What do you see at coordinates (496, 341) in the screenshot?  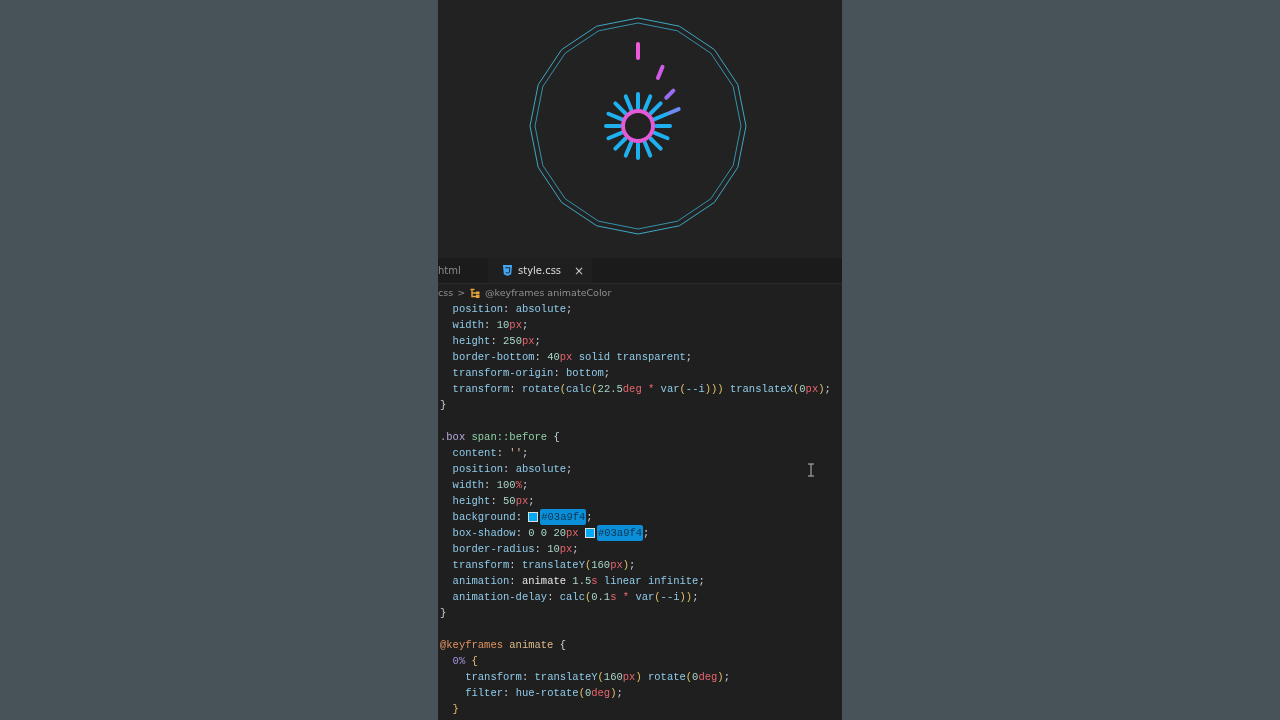 I see `code-line: height: 250px;` at bounding box center [496, 341].